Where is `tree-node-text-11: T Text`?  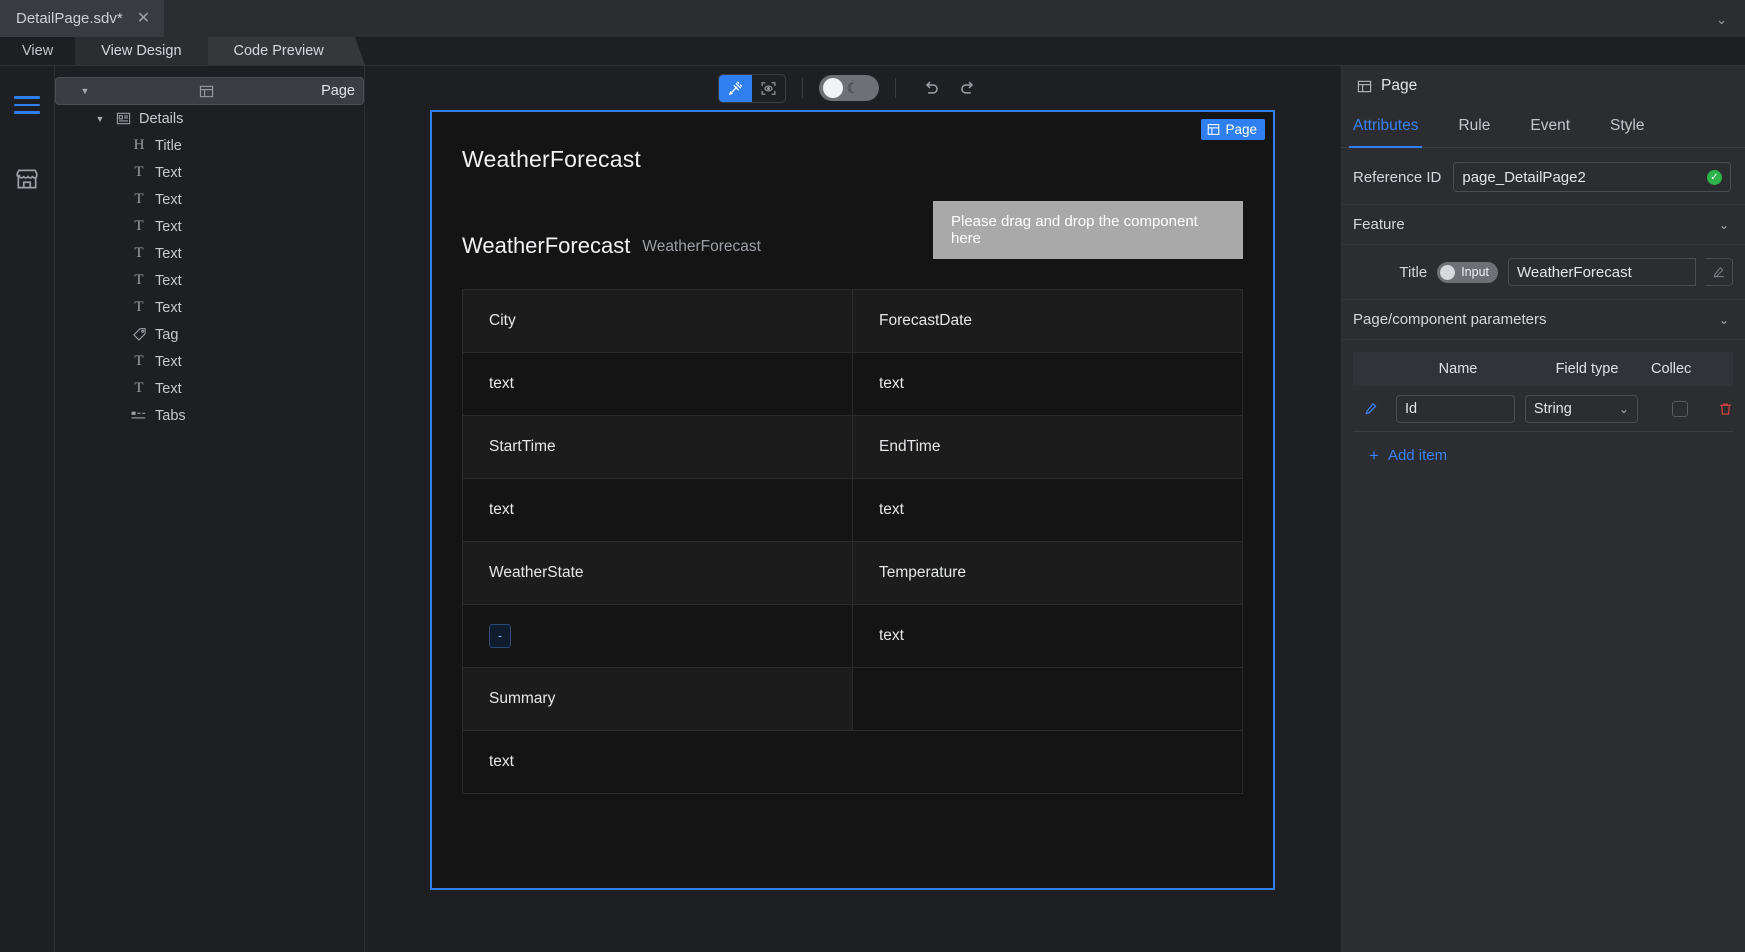
tree-node-text-11: T Text is located at coordinates (209, 388).